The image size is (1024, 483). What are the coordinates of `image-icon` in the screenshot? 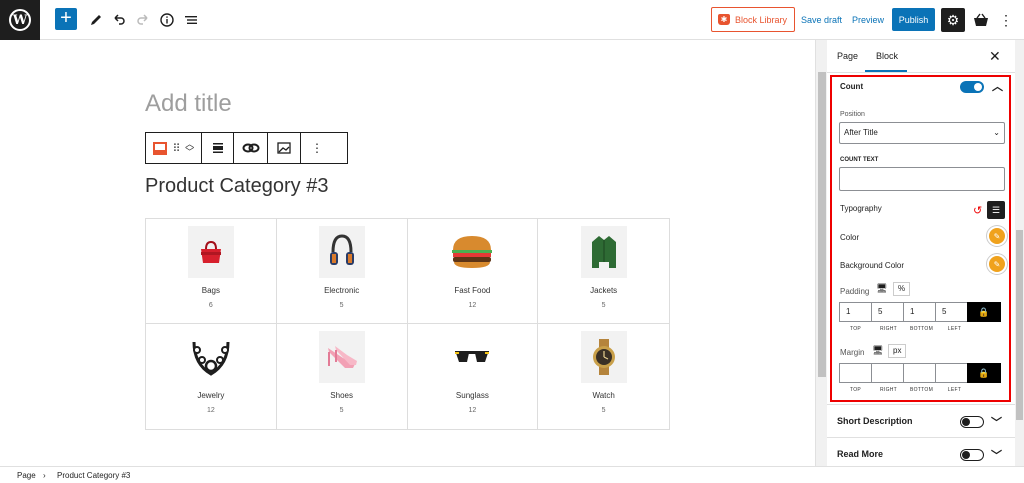 It's located at (284, 148).